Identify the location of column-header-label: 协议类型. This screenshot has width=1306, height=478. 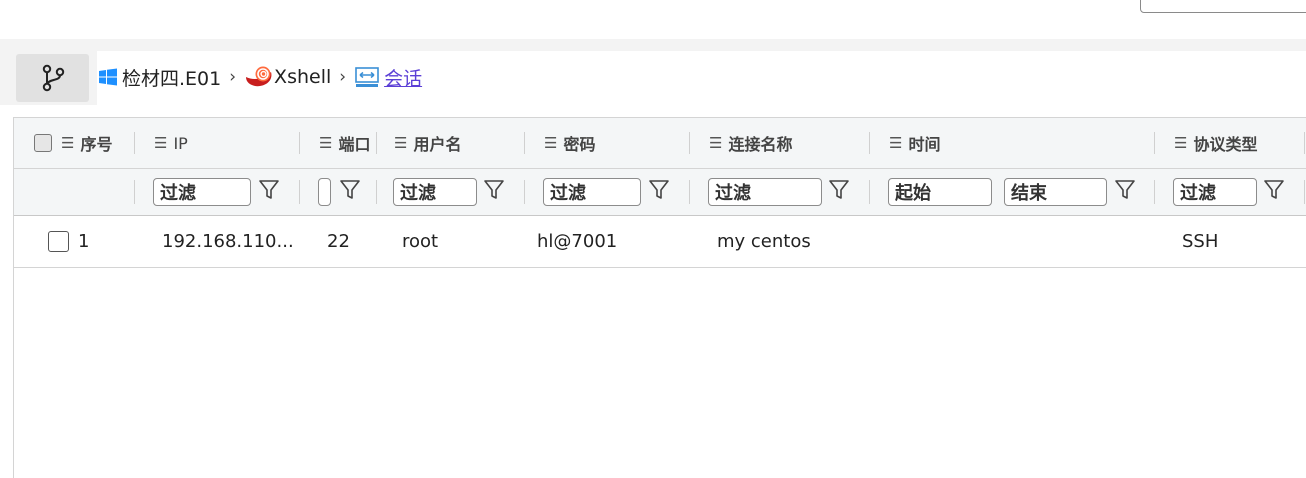
(1225, 144).